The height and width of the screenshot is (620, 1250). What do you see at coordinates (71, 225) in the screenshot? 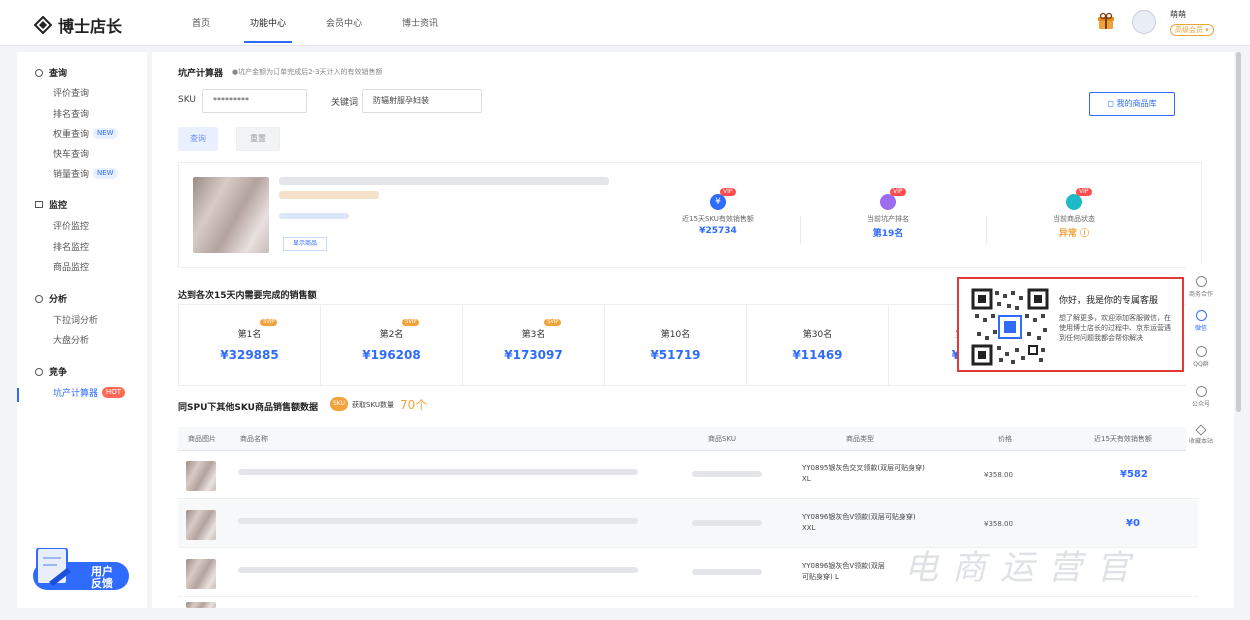
I see `sidebar-item-review-monitor: 评价监控` at bounding box center [71, 225].